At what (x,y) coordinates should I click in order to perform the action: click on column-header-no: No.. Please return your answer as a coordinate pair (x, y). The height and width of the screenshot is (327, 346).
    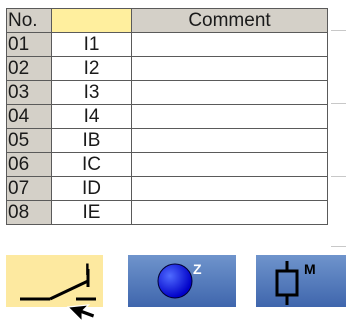
    Looking at the image, I should click on (29, 20).